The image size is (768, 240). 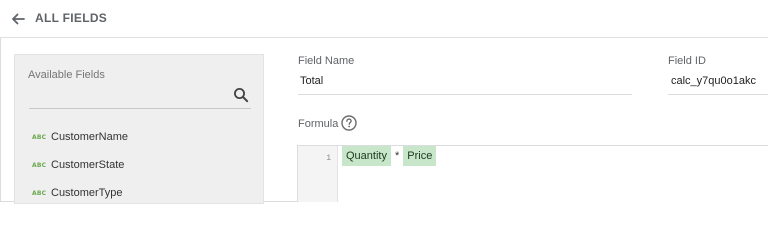 I want to click on field-name-label: Field Name, so click(x=326, y=61).